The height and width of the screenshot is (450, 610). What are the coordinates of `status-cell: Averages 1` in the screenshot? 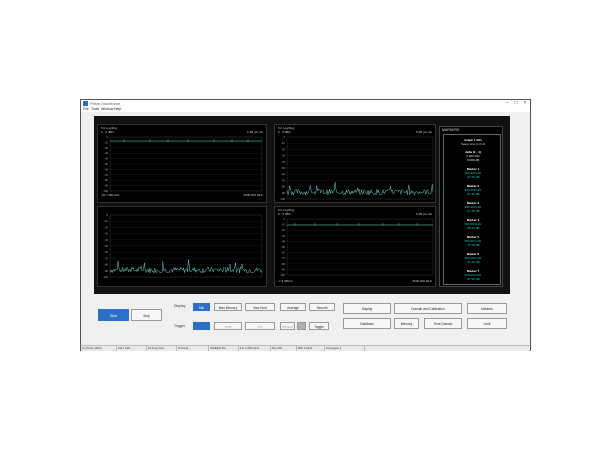 It's located at (345, 348).